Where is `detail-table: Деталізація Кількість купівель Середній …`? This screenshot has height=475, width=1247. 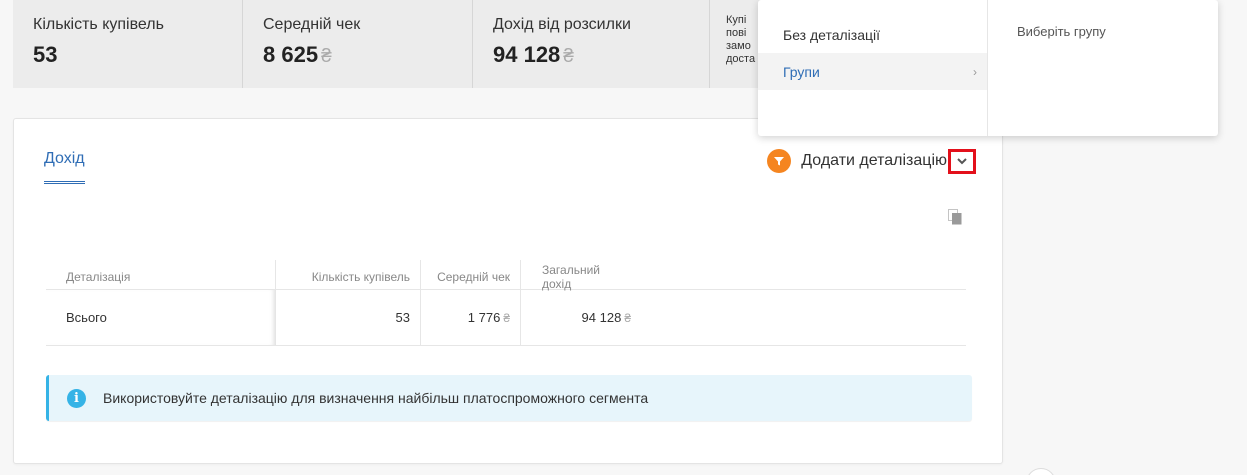
detail-table: Деталізація Кількість купівель Середній … is located at coordinates (506, 303).